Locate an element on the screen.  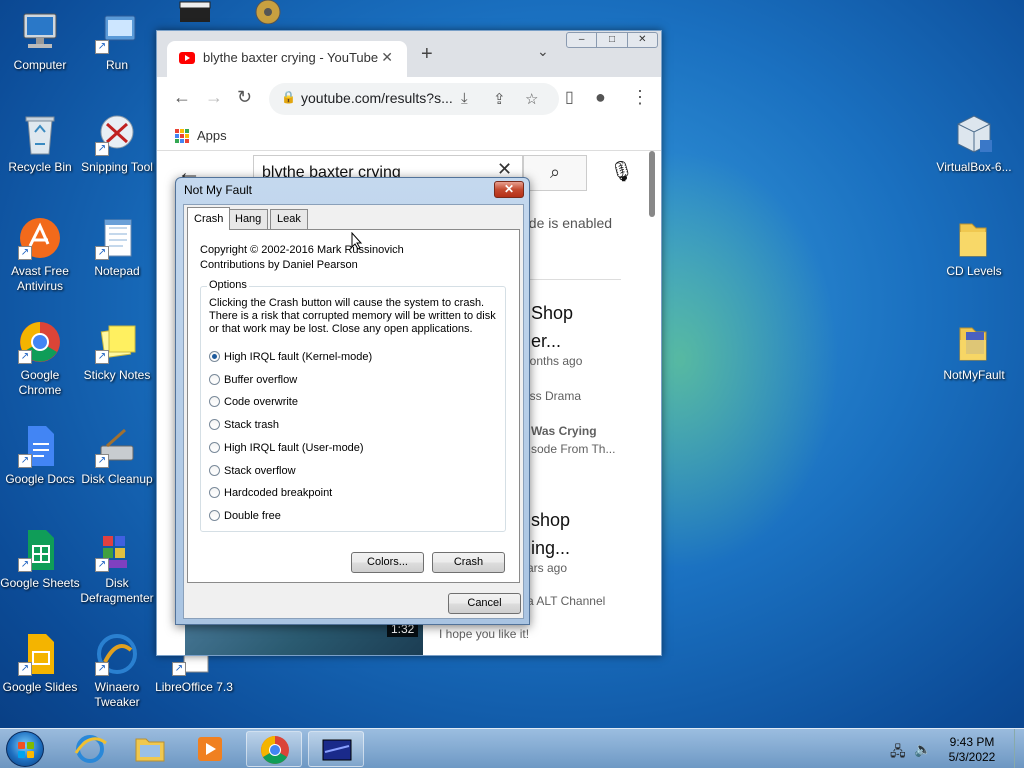
google-docs-icon: ↗ is located at coordinates (40, 446).